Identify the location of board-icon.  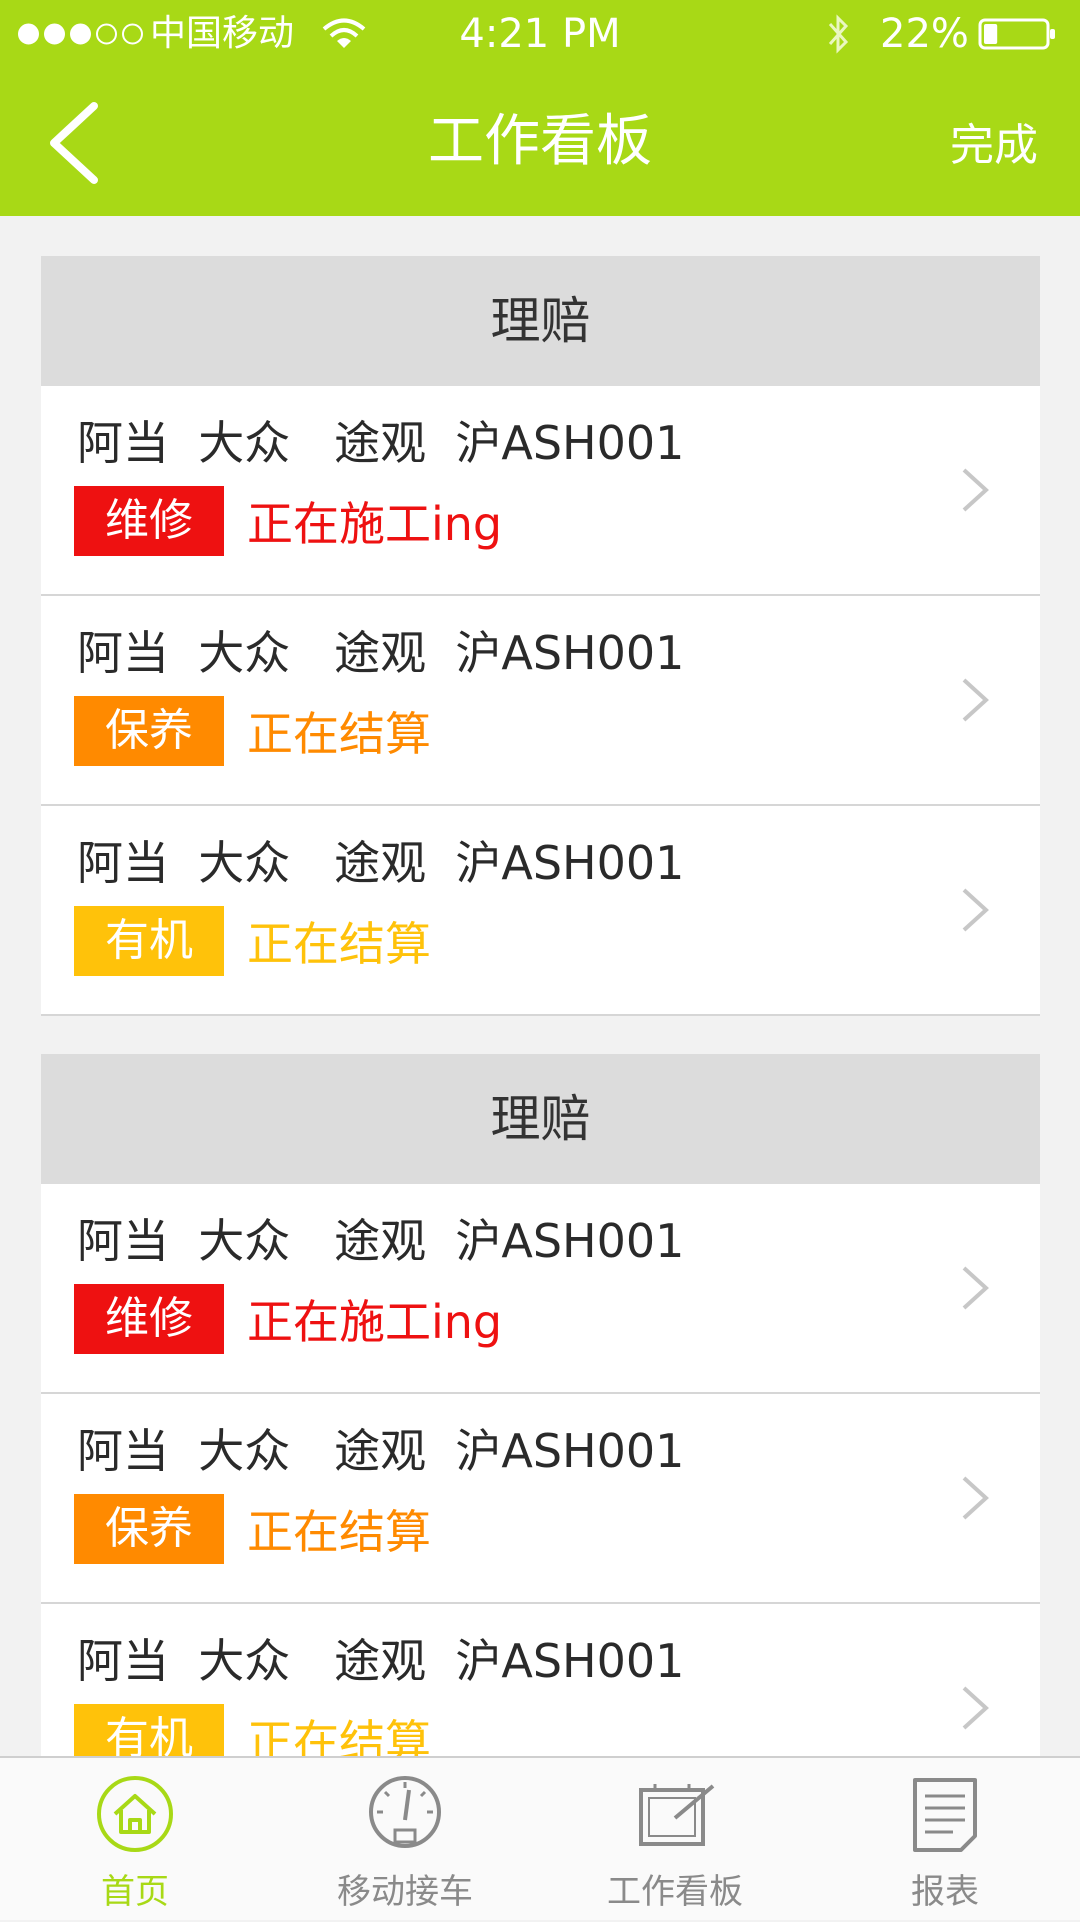
(677, 1815).